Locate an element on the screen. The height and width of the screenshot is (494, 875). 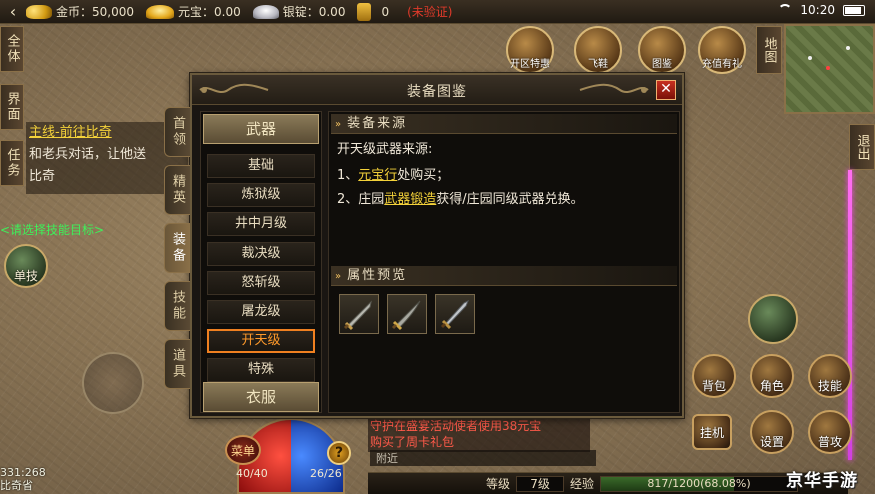
sub-item: 屠龙级 is located at coordinates (261, 312).